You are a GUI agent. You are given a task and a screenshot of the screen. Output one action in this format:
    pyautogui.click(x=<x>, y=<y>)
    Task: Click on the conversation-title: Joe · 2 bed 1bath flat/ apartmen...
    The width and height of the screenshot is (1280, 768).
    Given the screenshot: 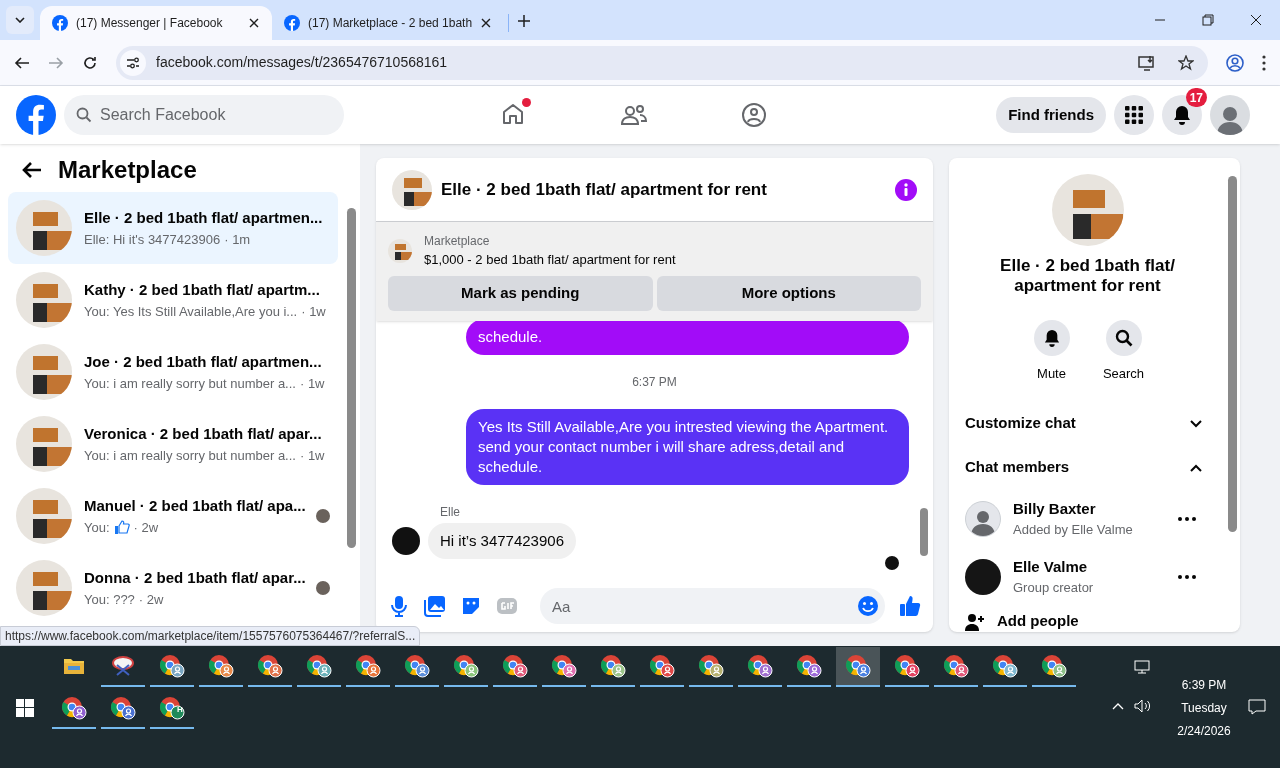 What is the action you would take?
    pyautogui.click(x=203, y=362)
    